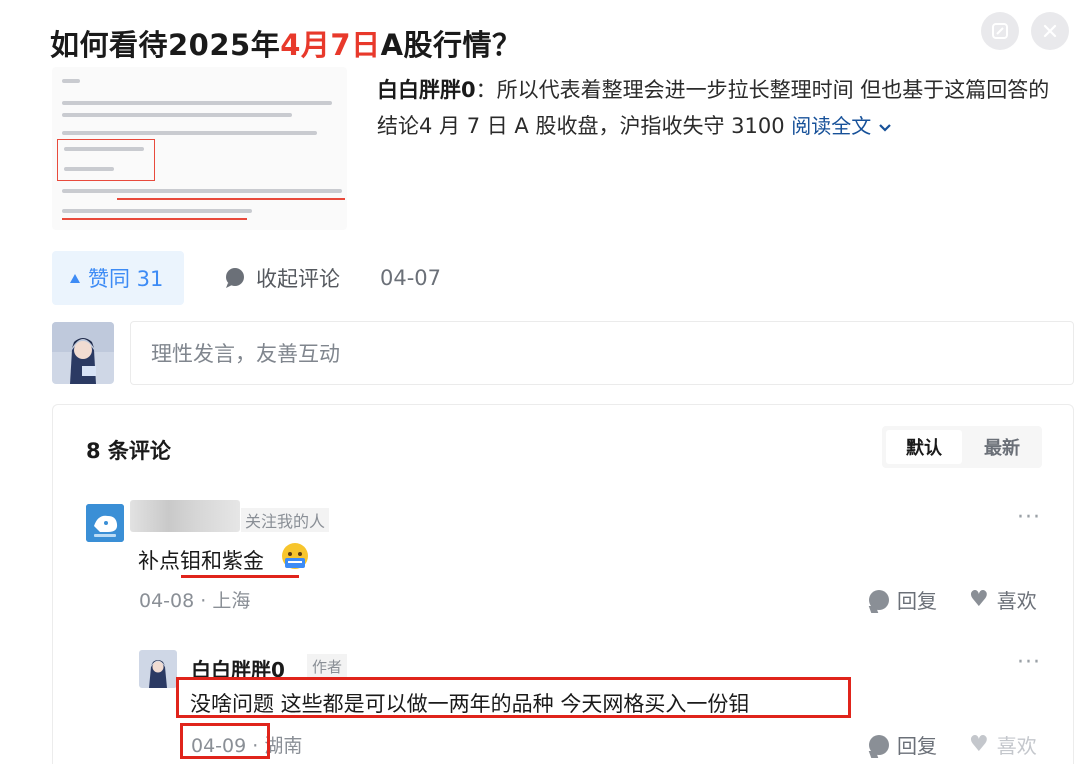 The width and height of the screenshot is (1080, 764). Describe the element at coordinates (298, 279) in the screenshot. I see `collapse-comments-label: 收起评论` at that location.